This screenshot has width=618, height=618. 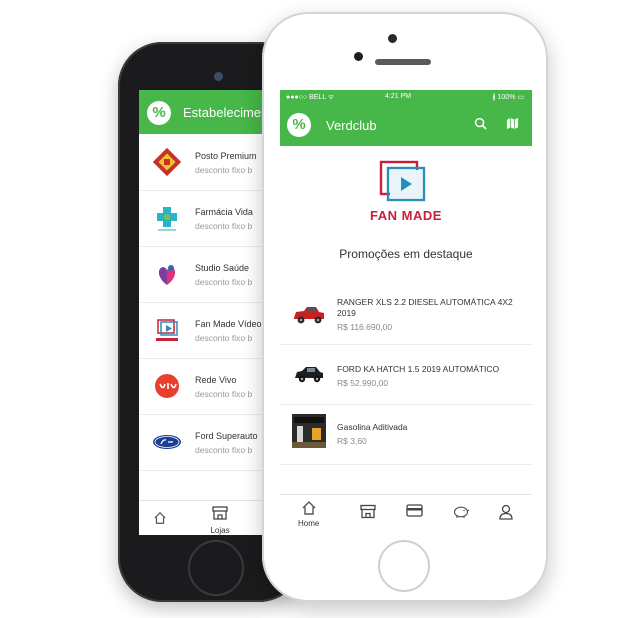 I want to click on promotion-price: R$ 3,60, so click(x=352, y=441).